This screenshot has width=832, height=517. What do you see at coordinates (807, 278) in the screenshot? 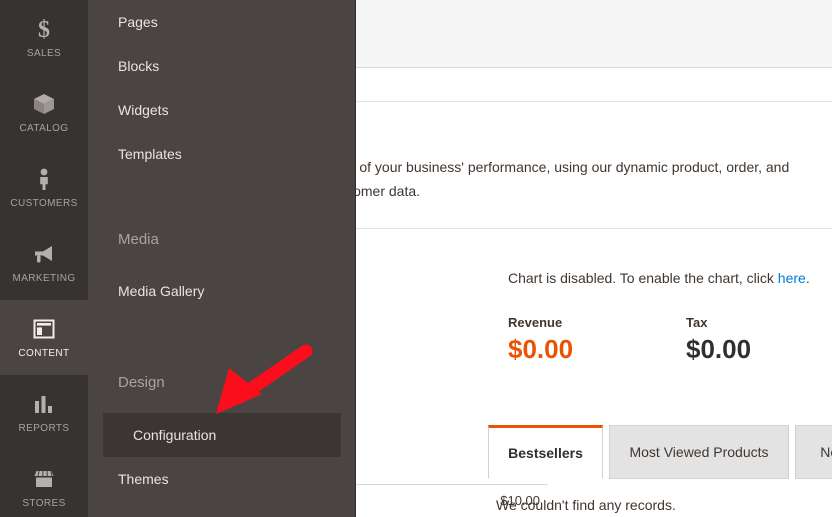
I see `chart-notice-suffix: .` at bounding box center [807, 278].